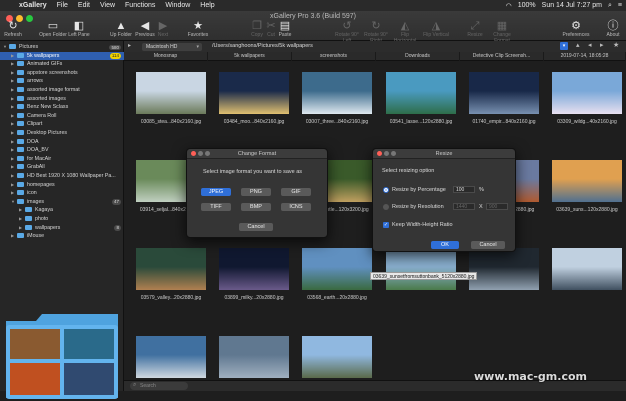 The height and width of the screenshot is (401, 626). I want to click on resize-prompt: Select resizing option, so click(408, 171).